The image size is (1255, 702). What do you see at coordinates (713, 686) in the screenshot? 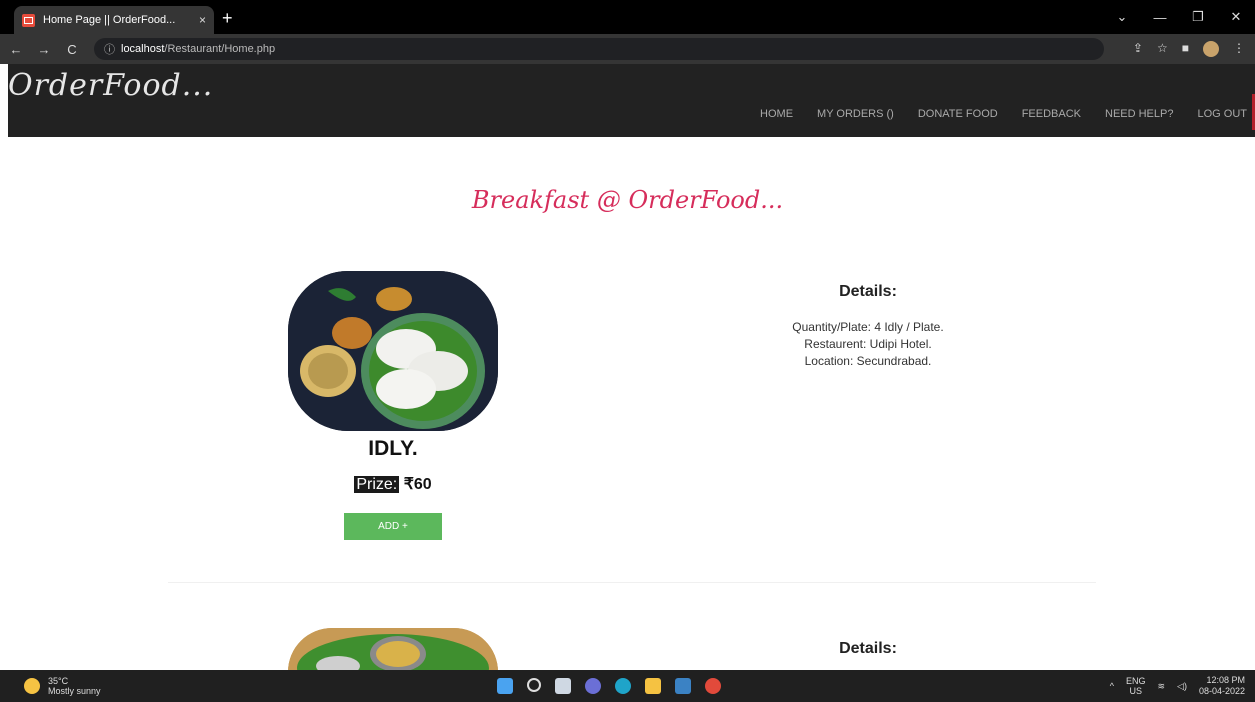
I see `chrome-icon` at bounding box center [713, 686].